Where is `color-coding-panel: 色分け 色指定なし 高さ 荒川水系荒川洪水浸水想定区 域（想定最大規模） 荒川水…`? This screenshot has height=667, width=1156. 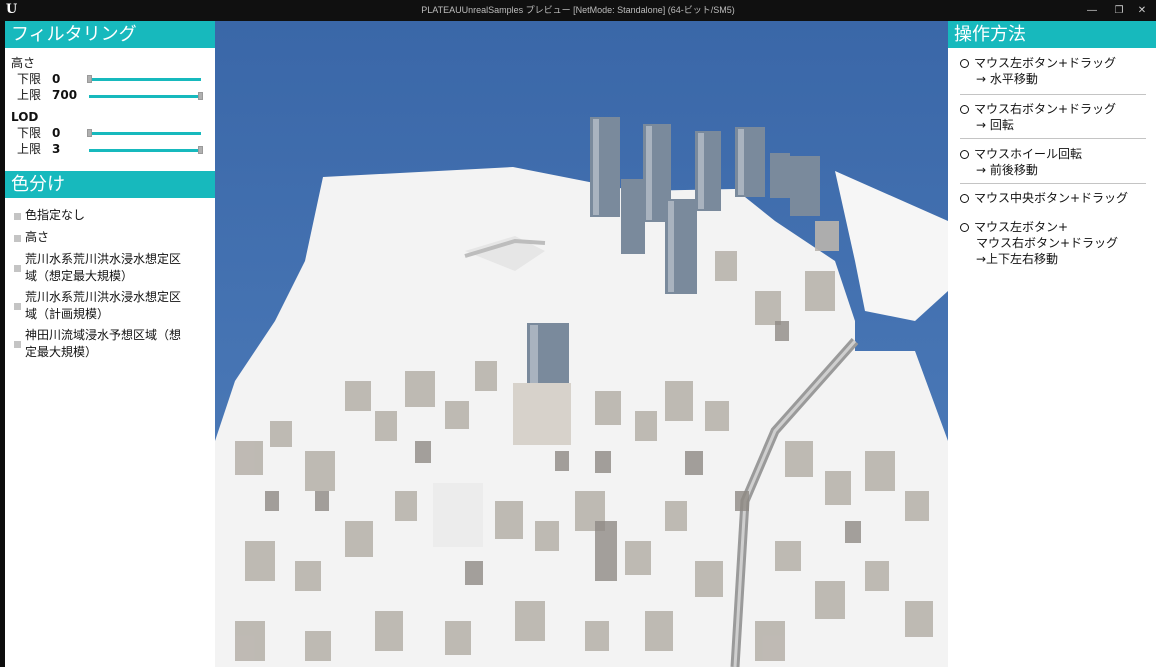 color-coding-panel: 色分け 色指定なし 高さ 荒川水系荒川洪水浸水想定区 域（想定最大規模） 荒川水… is located at coordinates (110, 419).